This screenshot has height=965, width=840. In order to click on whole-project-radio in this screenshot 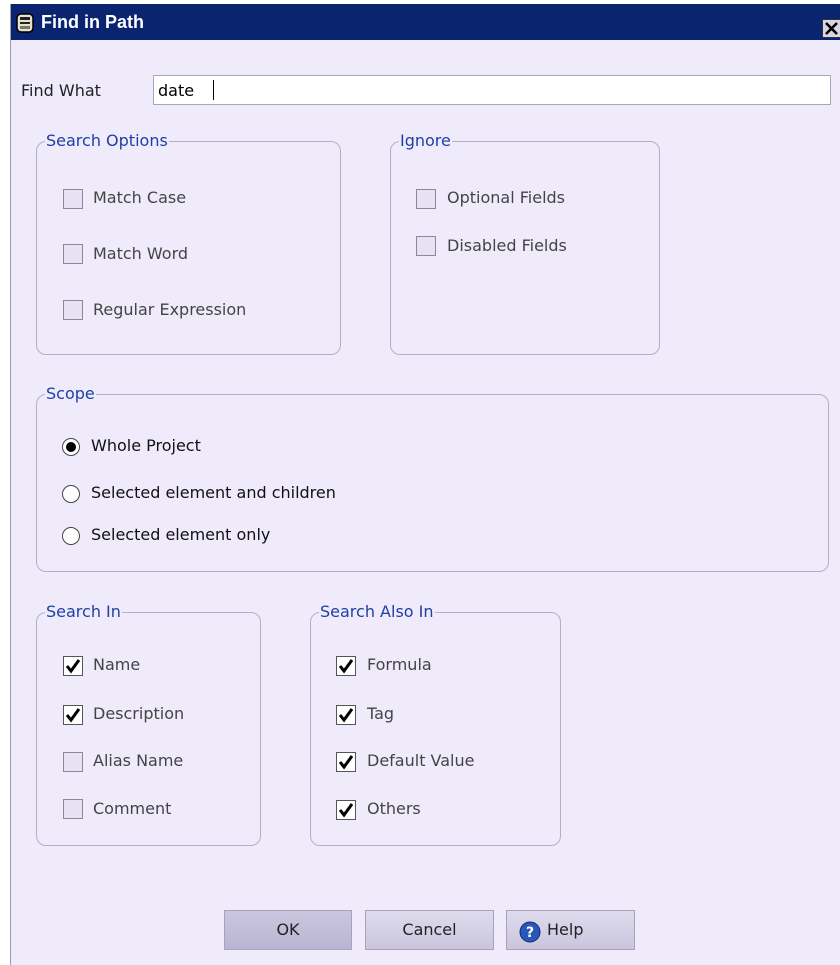, I will do `click(71, 447)`.